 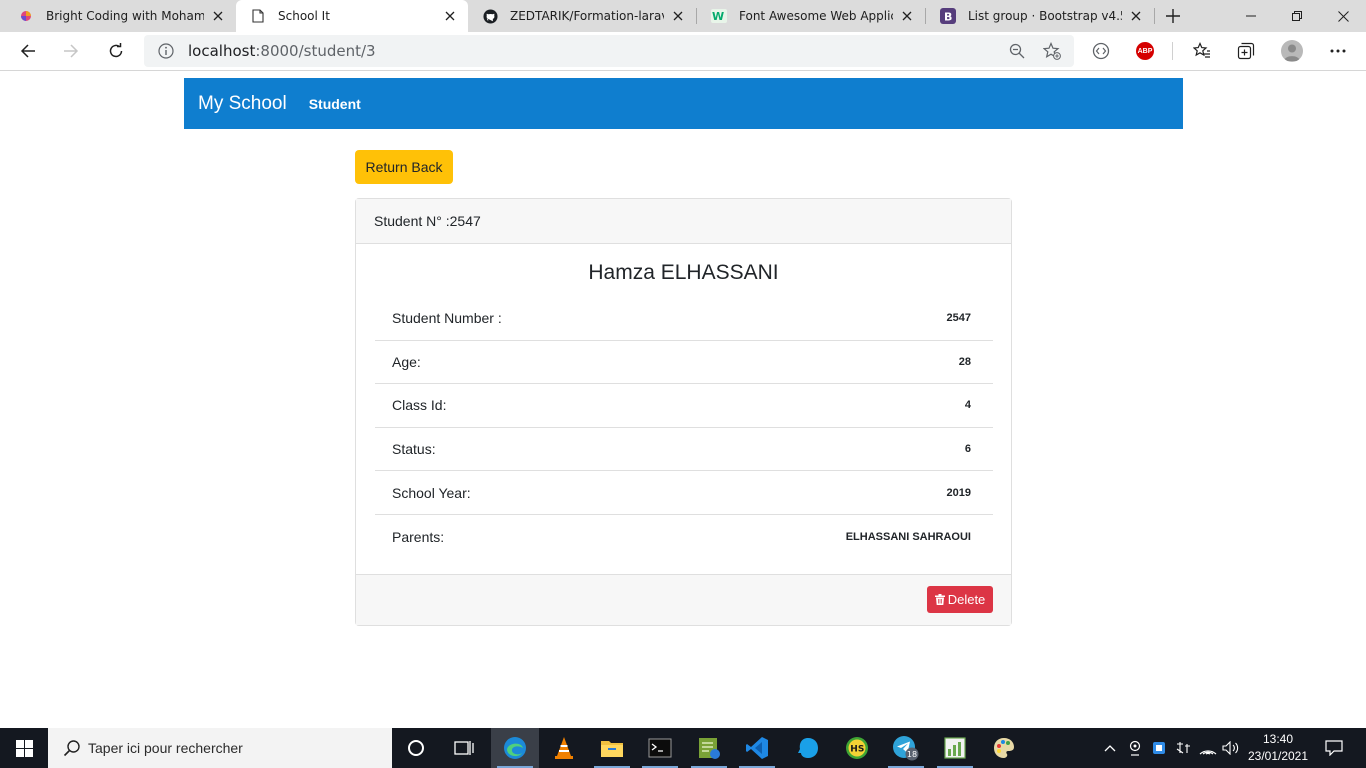 I want to click on taskbar-vscode, so click(x=757, y=748).